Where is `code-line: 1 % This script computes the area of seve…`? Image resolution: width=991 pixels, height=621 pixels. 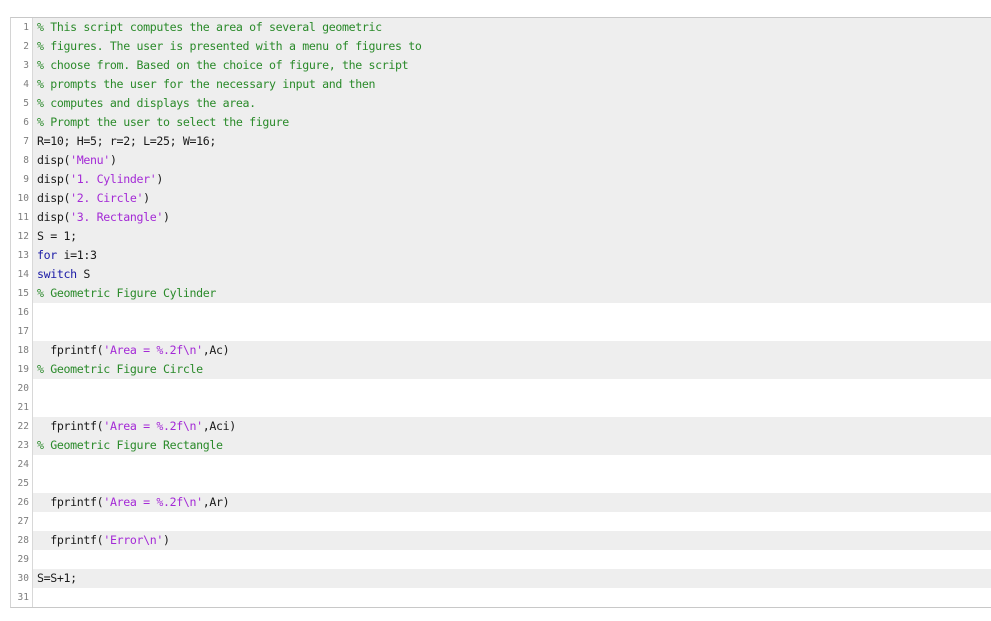
code-line: 1 % This script computes the area of seve… is located at coordinates (501, 27).